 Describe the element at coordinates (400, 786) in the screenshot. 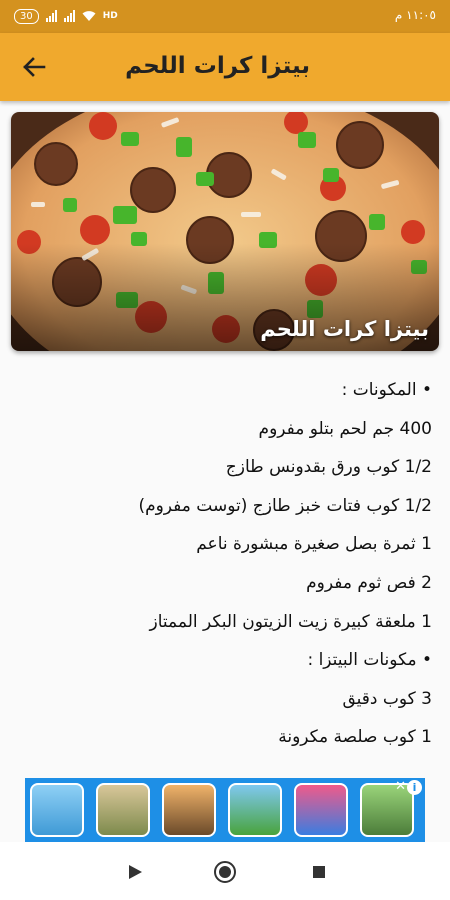

I see `close-icon: ✕` at that location.